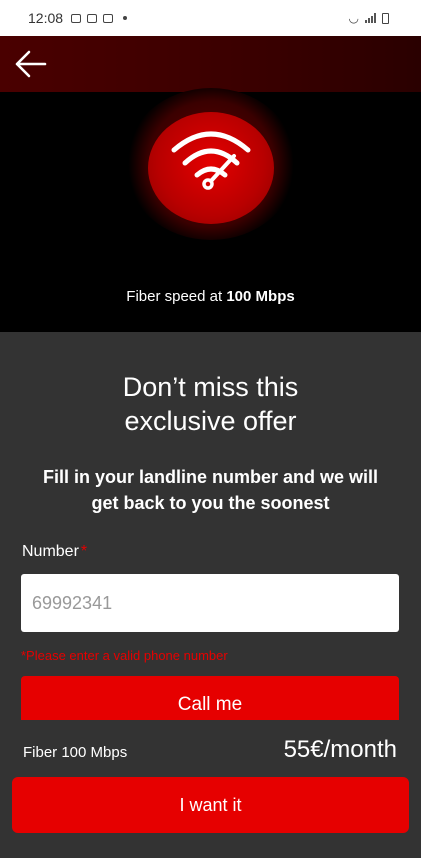 The width and height of the screenshot is (421, 858). I want to click on signal-icon, so click(370, 18).